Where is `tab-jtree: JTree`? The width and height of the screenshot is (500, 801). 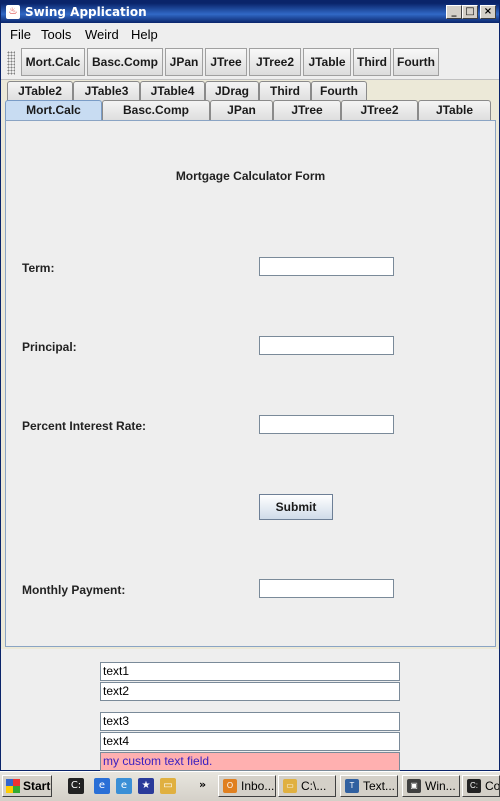 tab-jtree: JTree is located at coordinates (307, 110).